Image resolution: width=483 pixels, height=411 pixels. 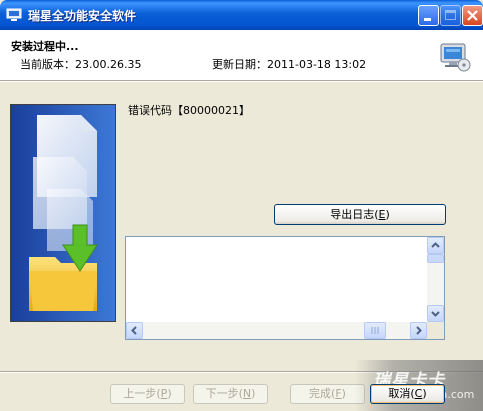 What do you see at coordinates (322, 393) in the screenshot?
I see `finish-label: 完成(` at bounding box center [322, 393].